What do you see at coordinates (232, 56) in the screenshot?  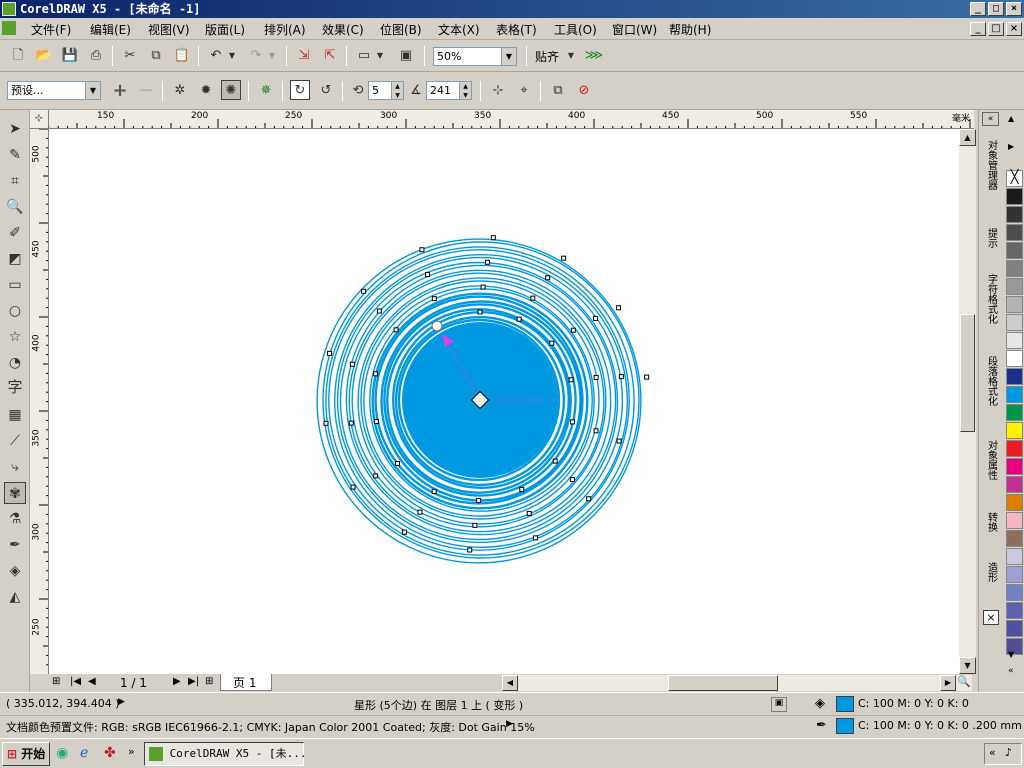 I see `undo-dropdown-icon: ▼` at bounding box center [232, 56].